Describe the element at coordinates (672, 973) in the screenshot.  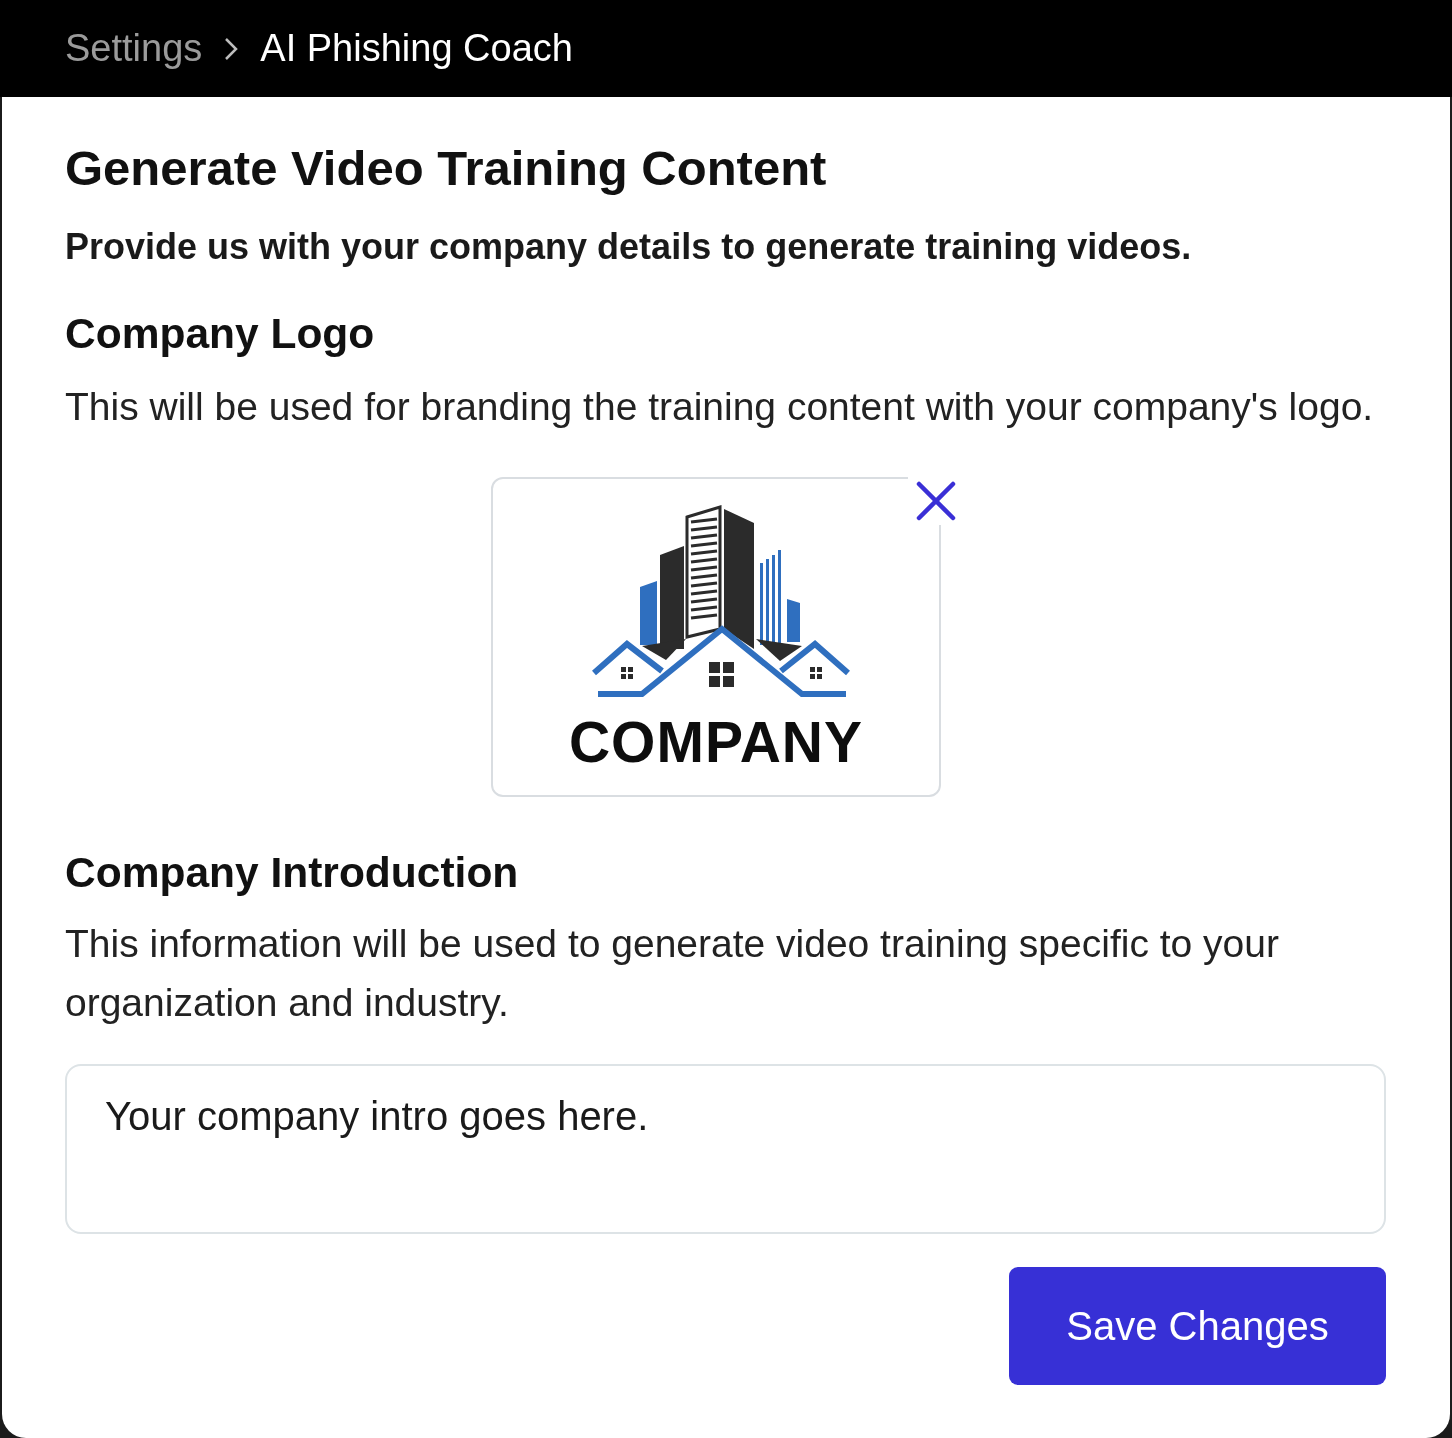
I see `section-description: This information will be used to generate video training specific to your organization and industry.` at that location.